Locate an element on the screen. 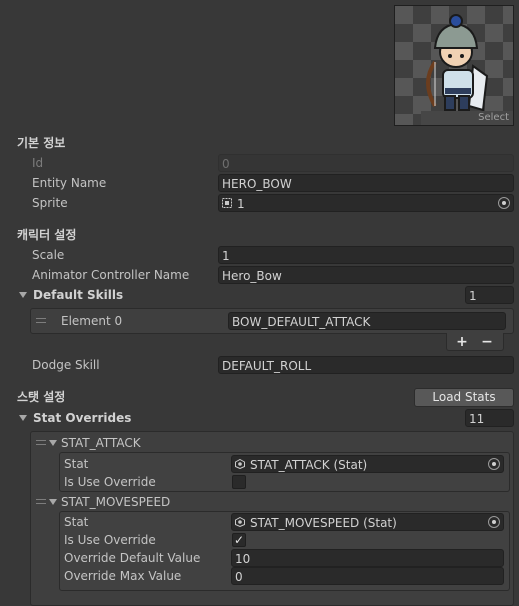  id-field: 0 is located at coordinates (366, 163).